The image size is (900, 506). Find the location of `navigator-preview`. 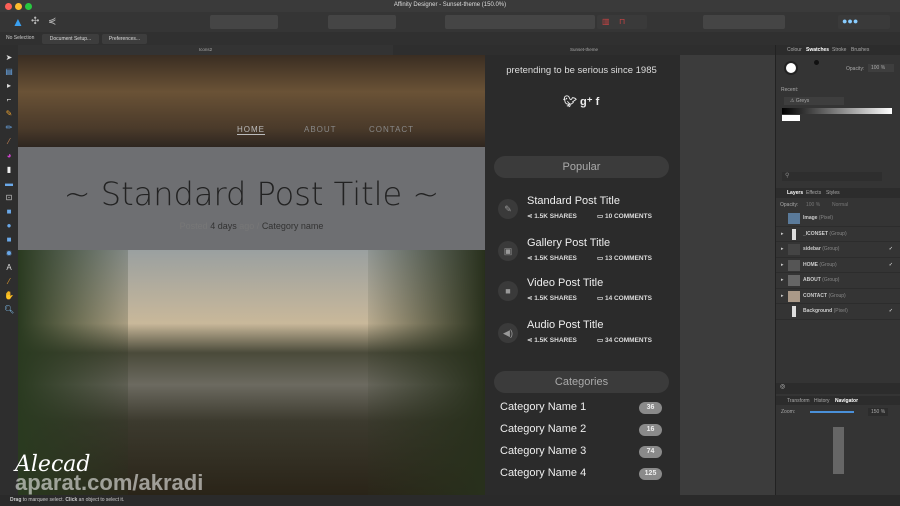

navigator-preview is located at coordinates (838, 450).